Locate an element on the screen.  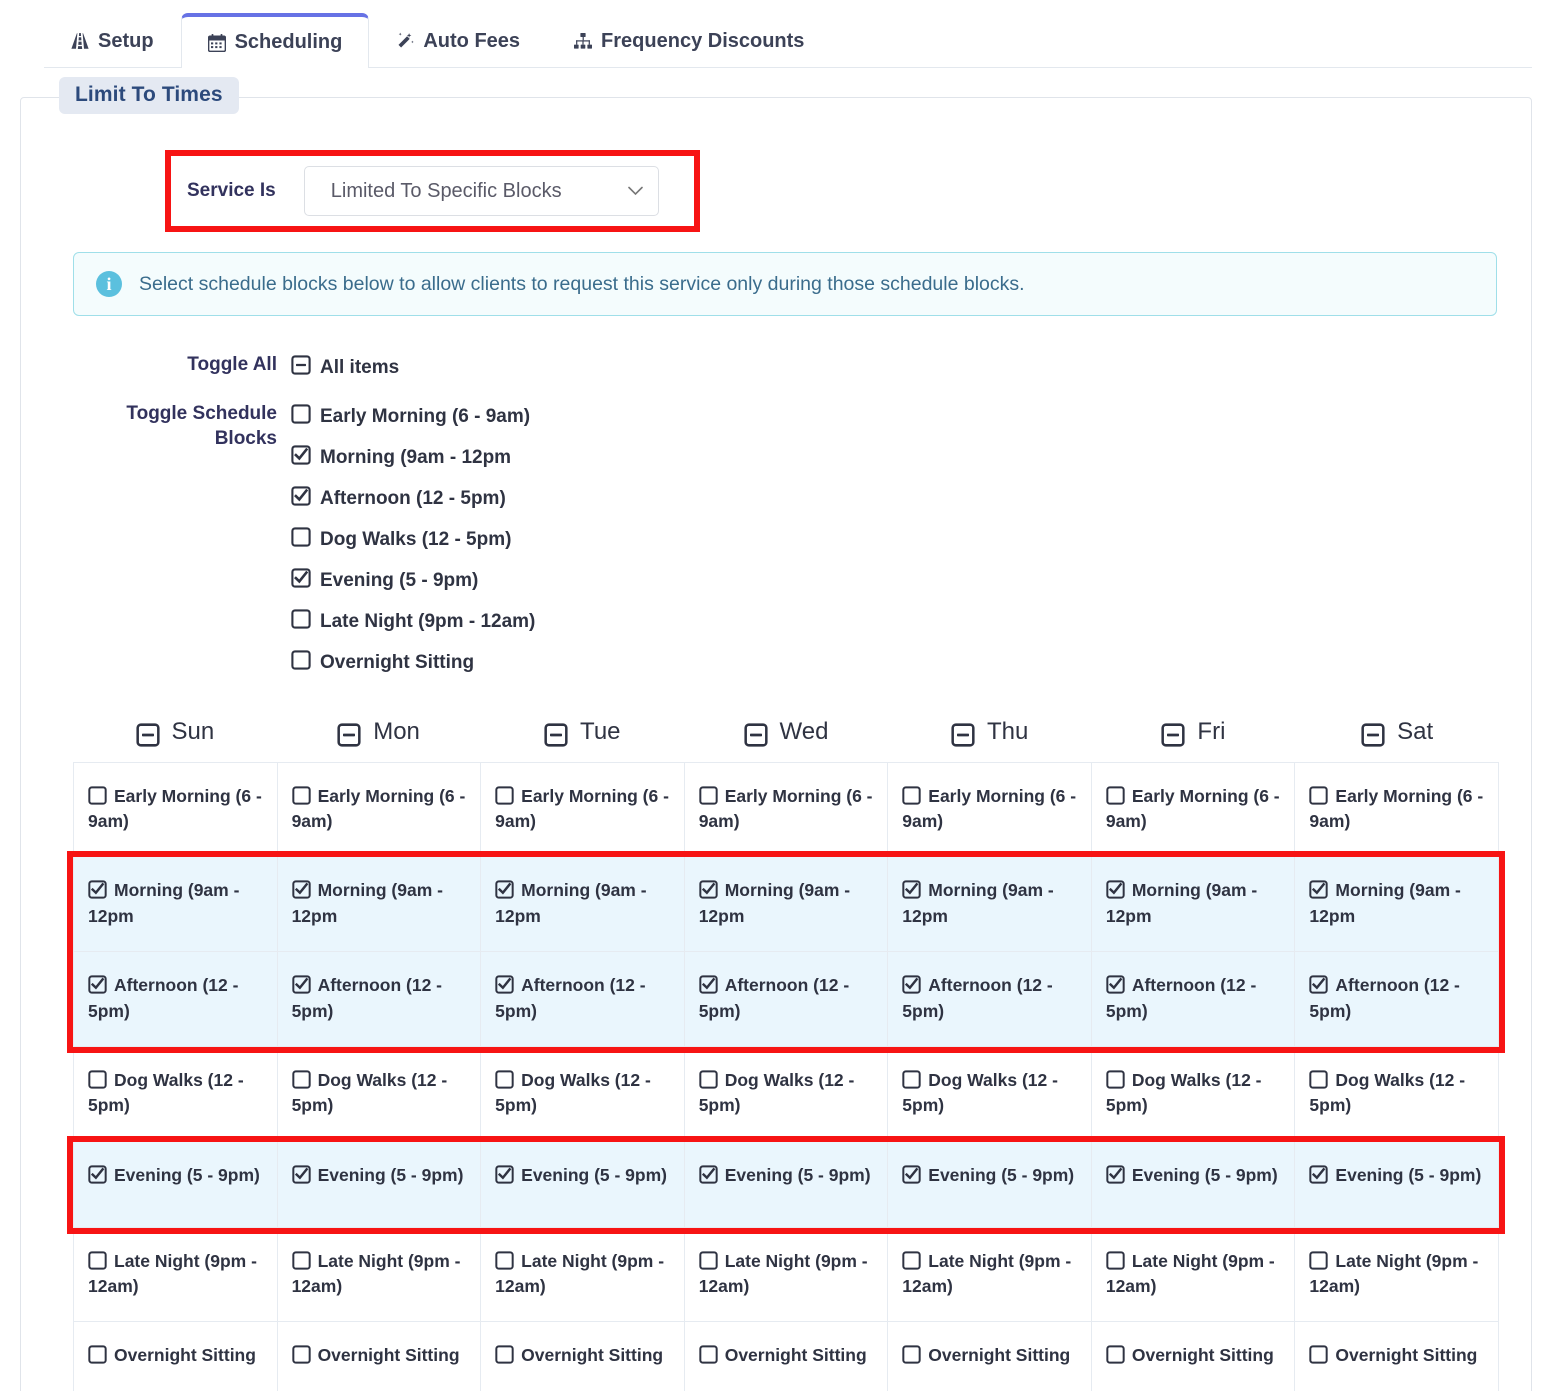
toggle-block-checkbox: Evening (5 - 9pm) is located at coordinates (413, 578).